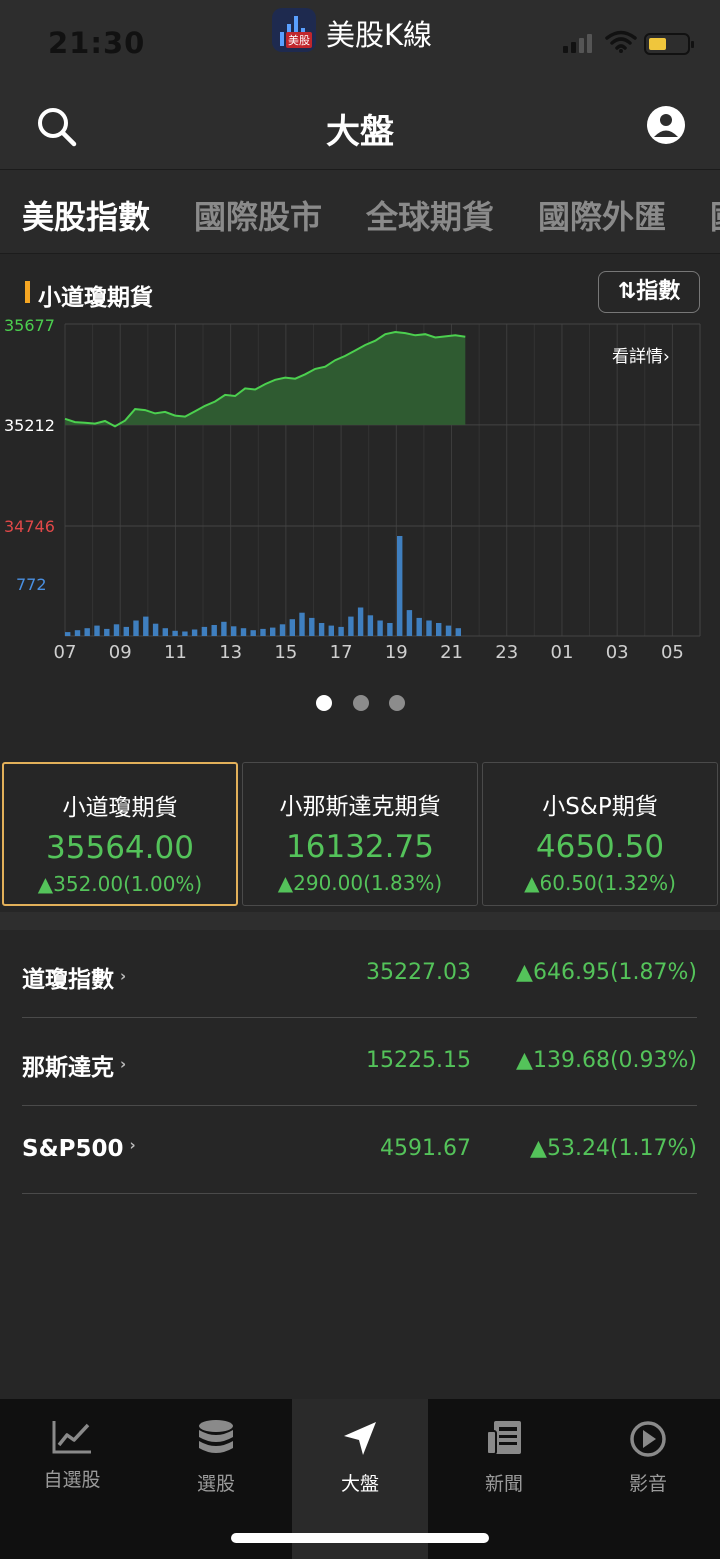  What do you see at coordinates (430, 215) in the screenshot?
I see `tab-global-futures: 全球期貨` at bounding box center [430, 215].